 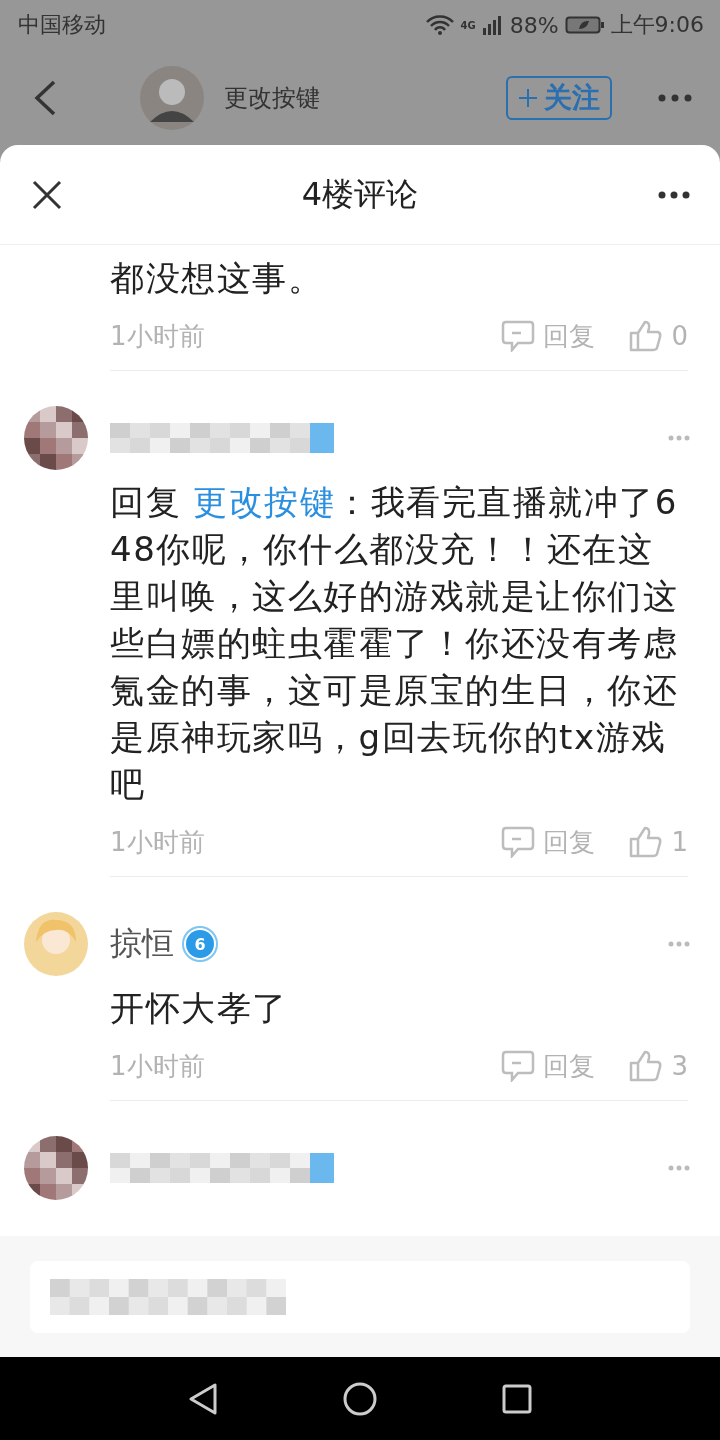 What do you see at coordinates (62, 25) in the screenshot?
I see `carrier-name: 中国移动` at bounding box center [62, 25].